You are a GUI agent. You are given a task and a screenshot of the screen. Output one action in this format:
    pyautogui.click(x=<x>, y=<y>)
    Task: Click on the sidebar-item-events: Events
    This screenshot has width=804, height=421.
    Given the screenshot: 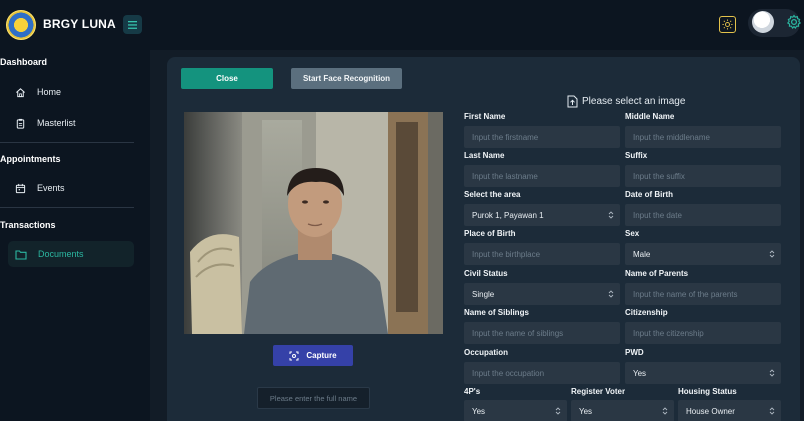 What is the action you would take?
    pyautogui.click(x=71, y=188)
    